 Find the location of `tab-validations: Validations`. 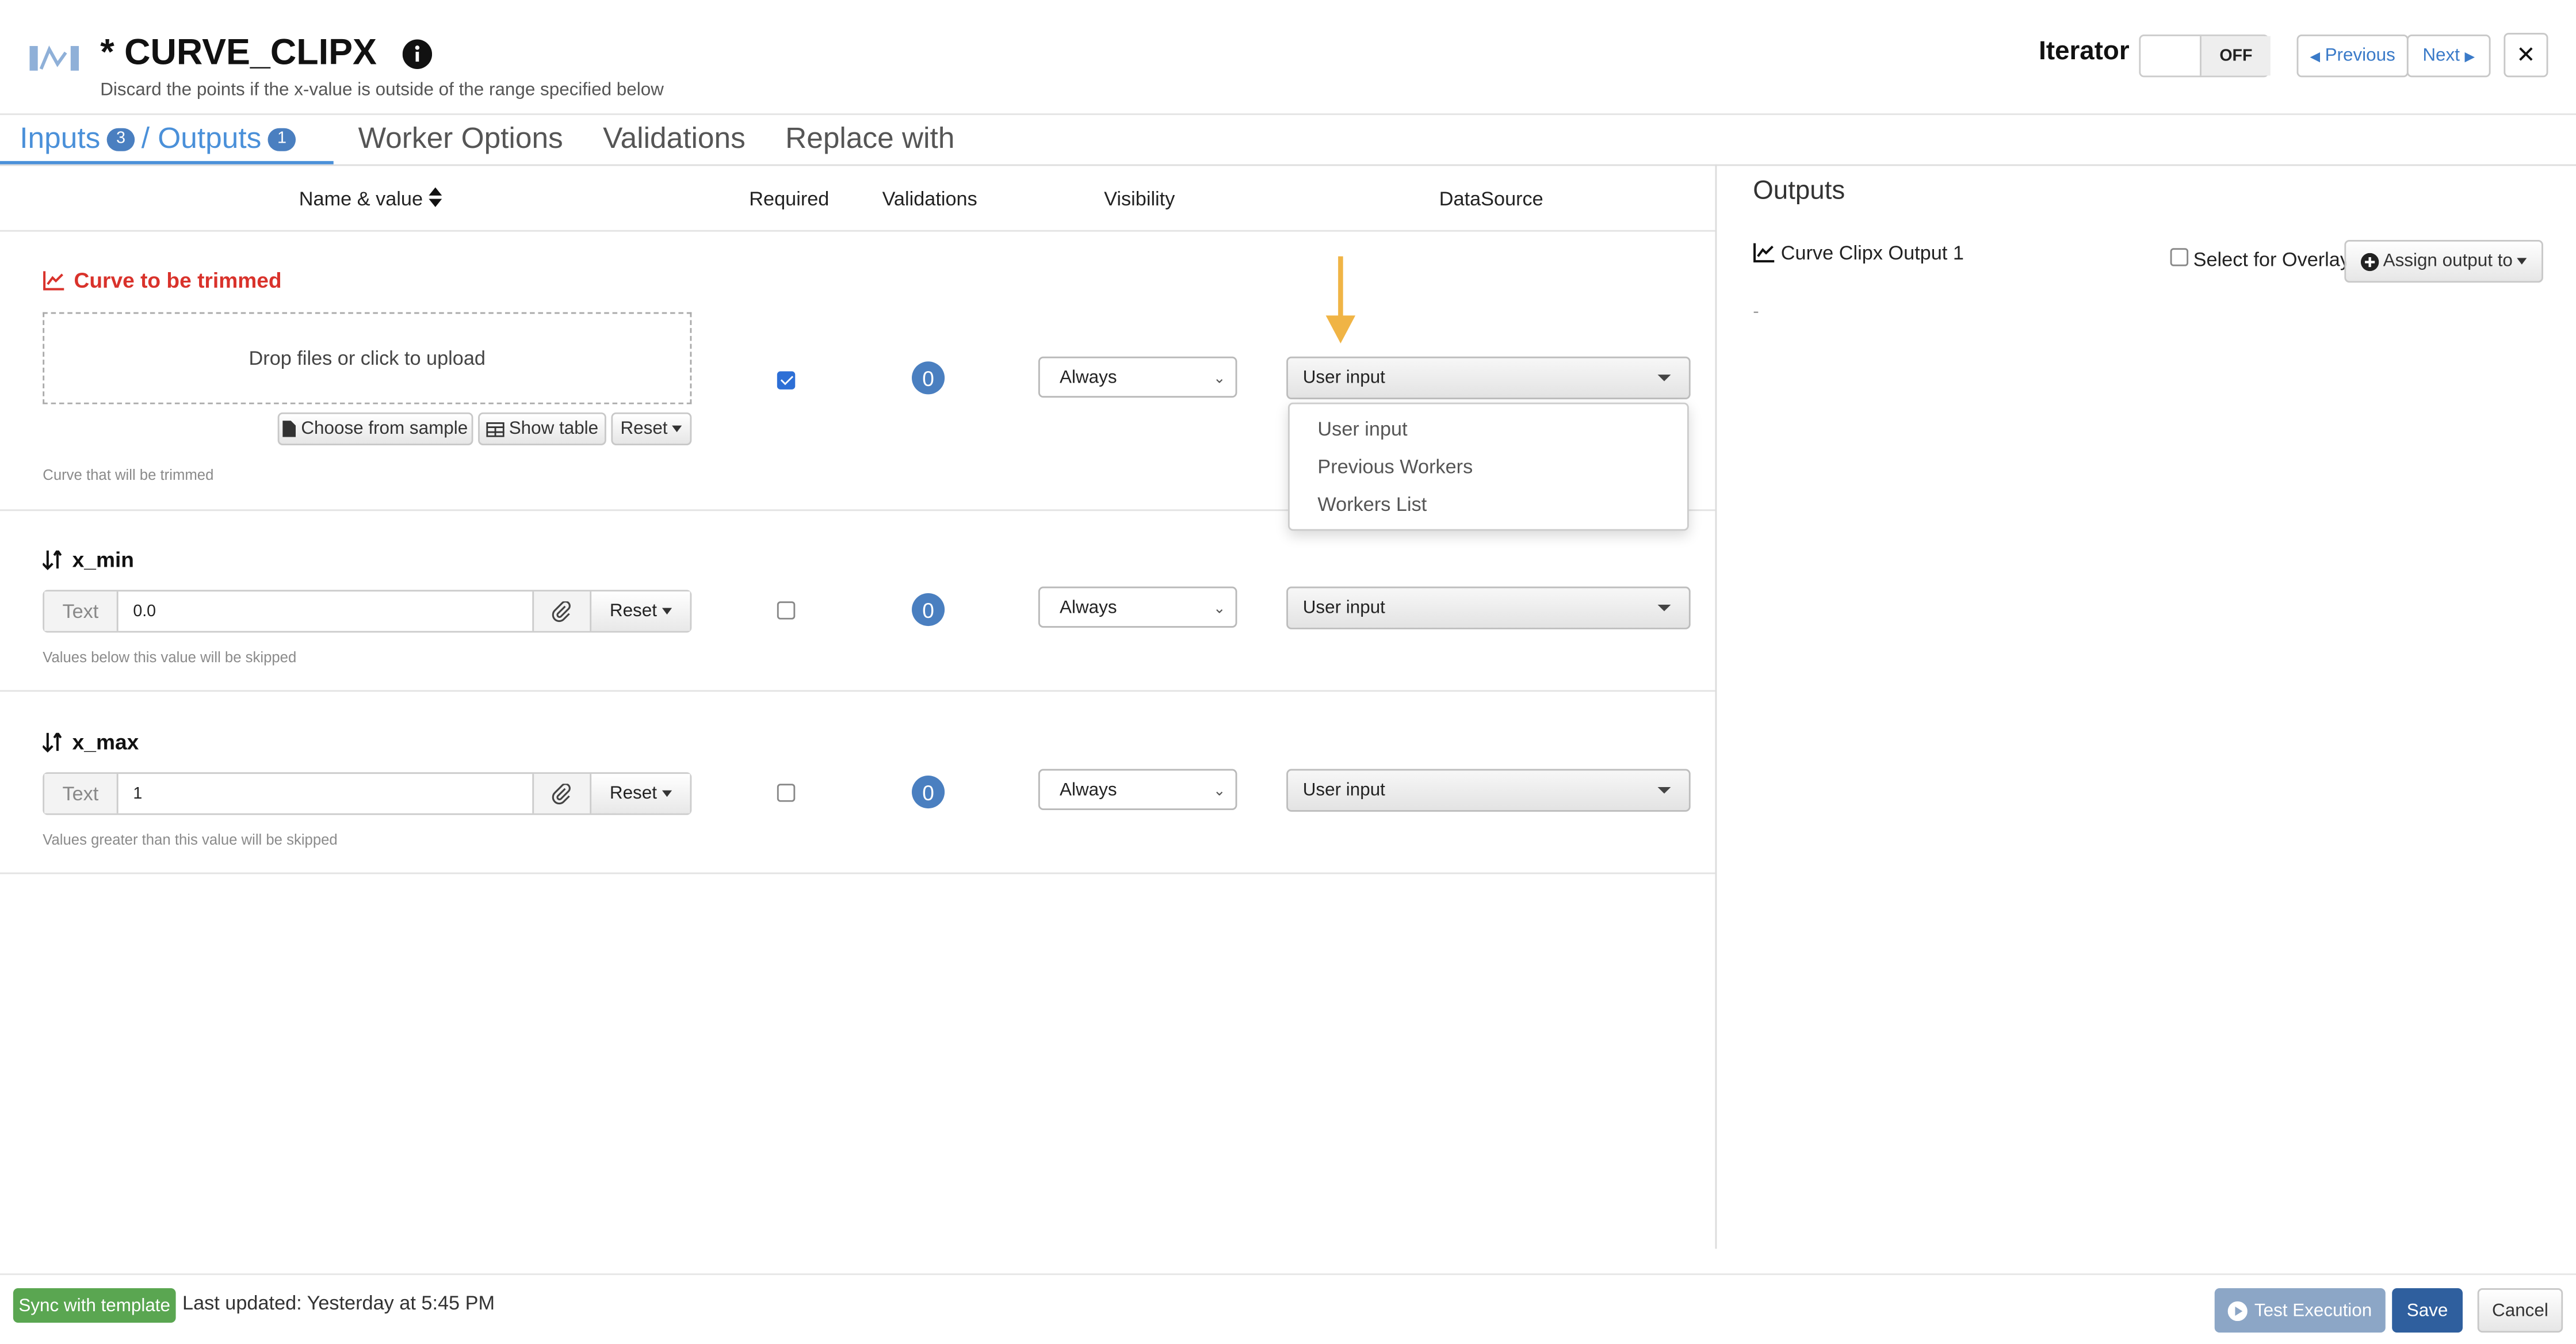

tab-validations: Validations is located at coordinates (674, 138).